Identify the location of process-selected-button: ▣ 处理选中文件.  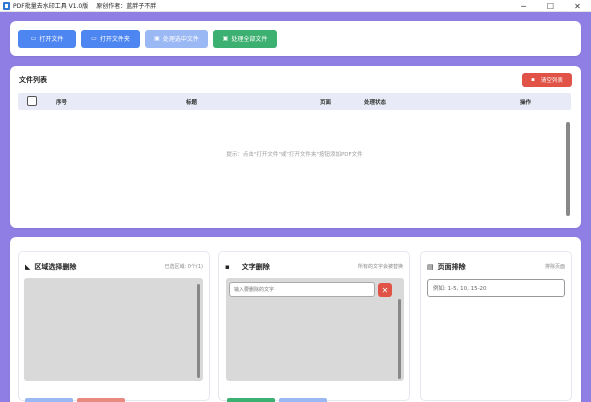
(176, 38).